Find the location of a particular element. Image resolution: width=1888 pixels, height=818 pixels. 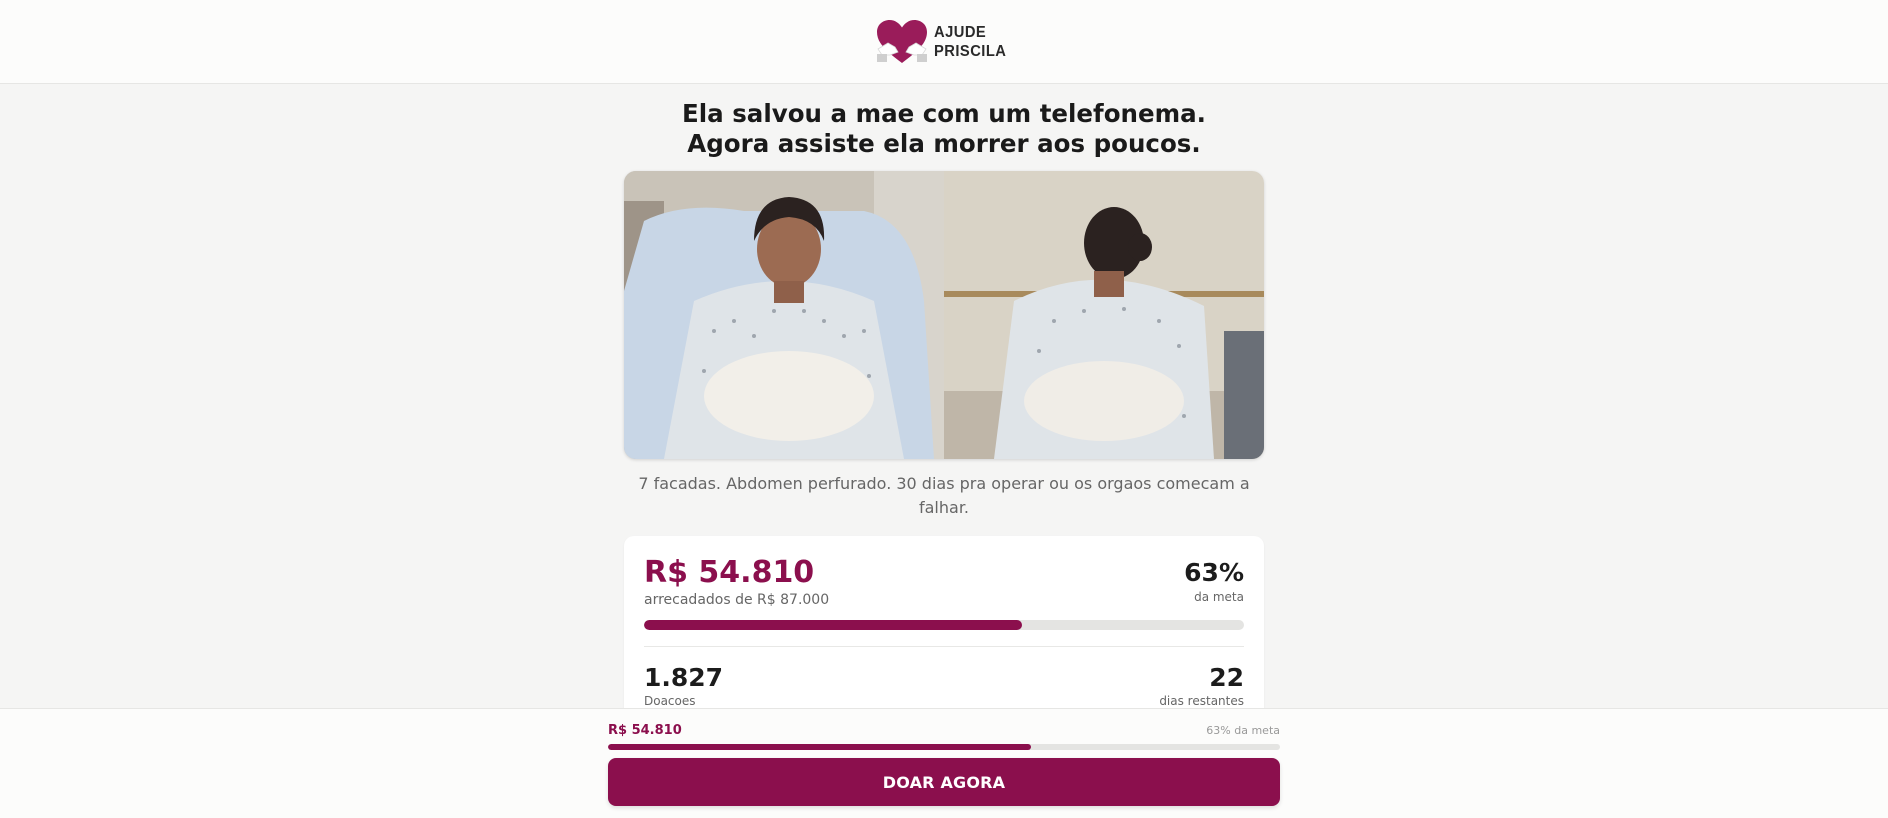

sticky-progress-bar is located at coordinates (944, 747).